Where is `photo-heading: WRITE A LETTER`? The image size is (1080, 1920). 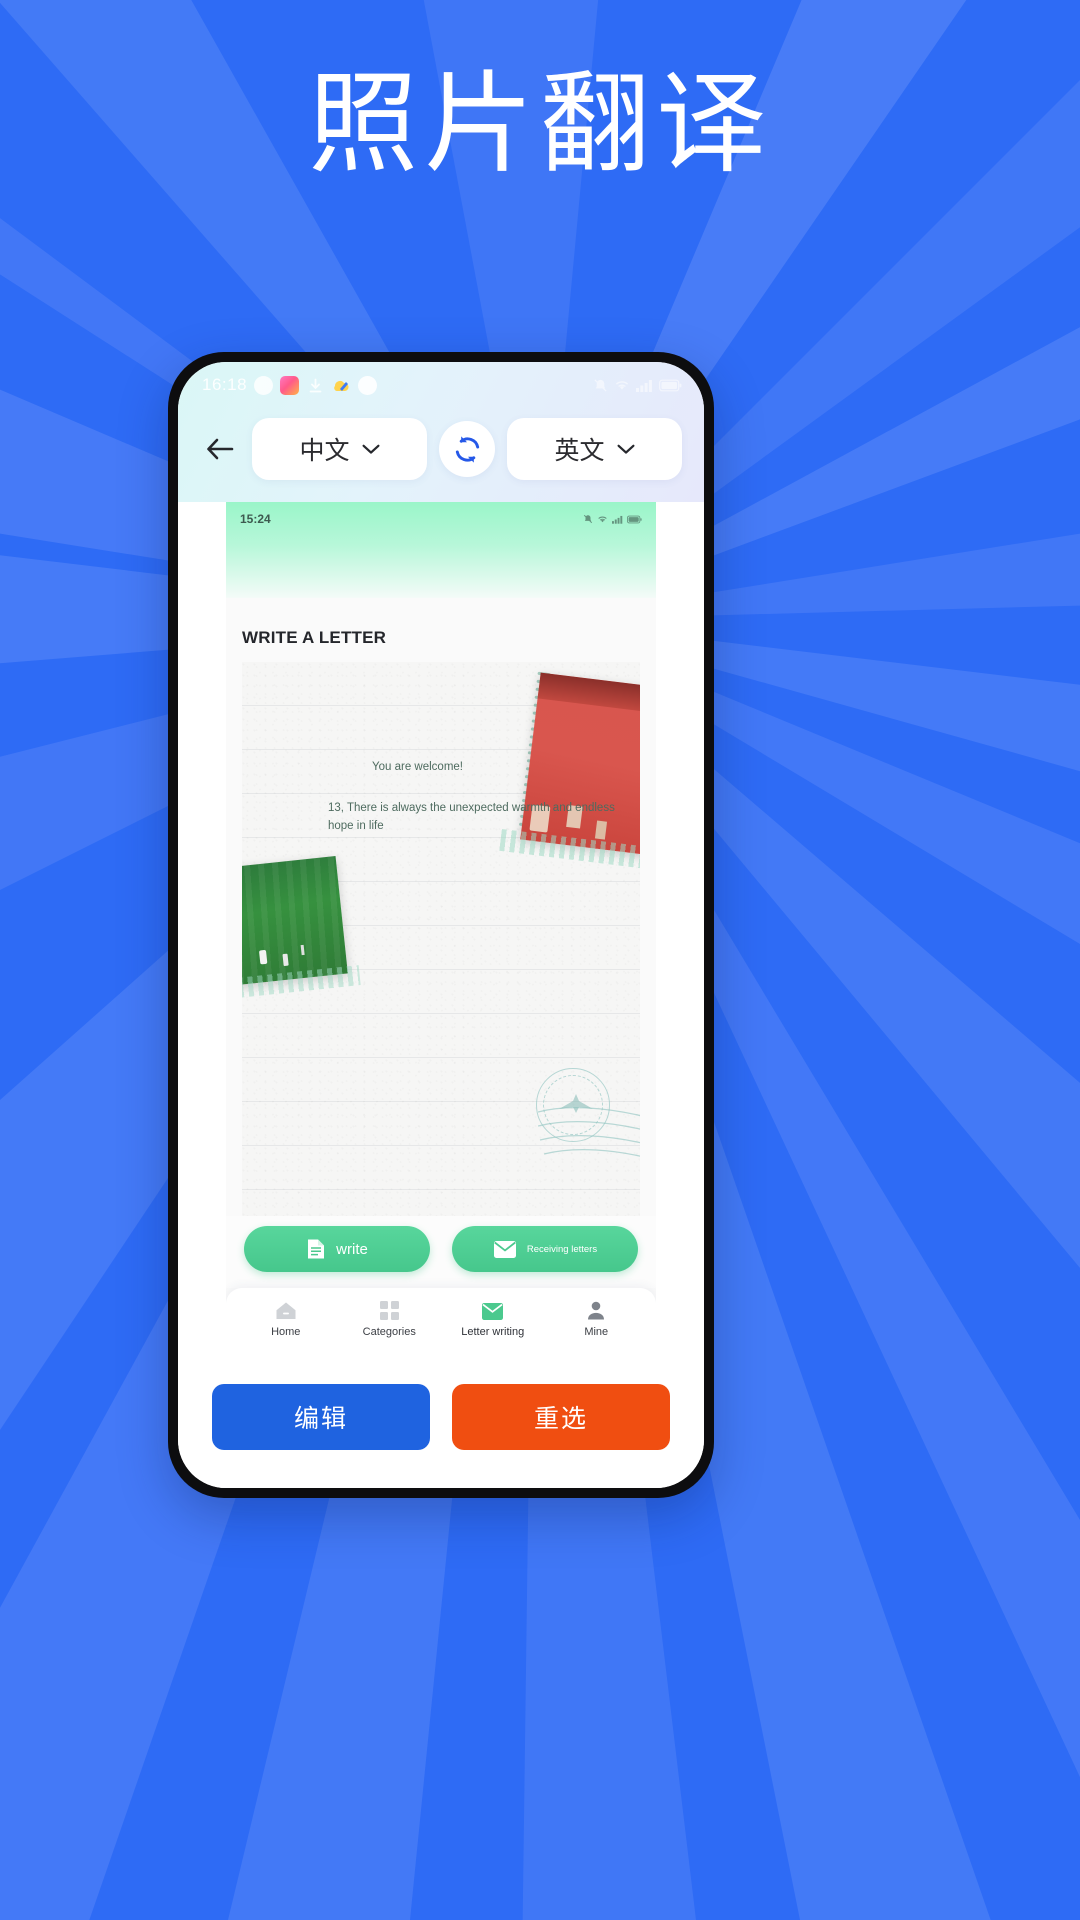 photo-heading: WRITE A LETTER is located at coordinates (441, 638).